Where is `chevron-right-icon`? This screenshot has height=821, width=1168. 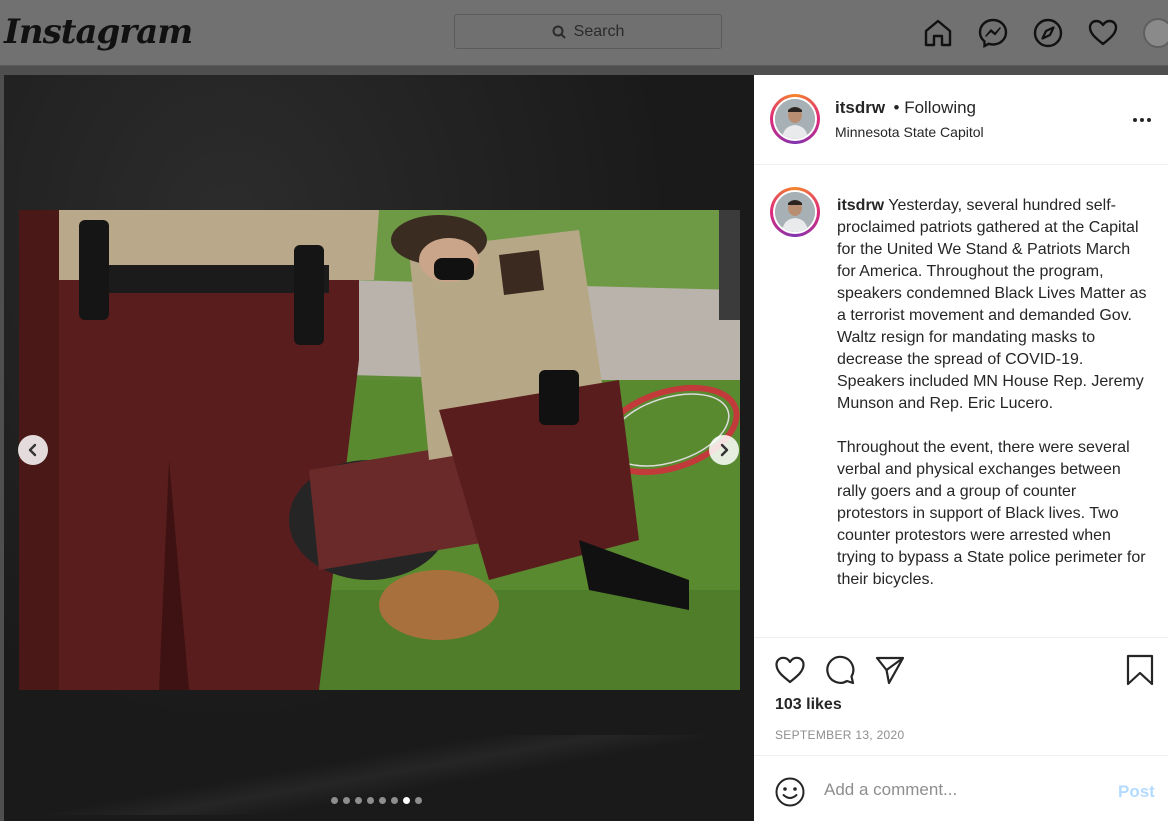 chevron-right-icon is located at coordinates (724, 450).